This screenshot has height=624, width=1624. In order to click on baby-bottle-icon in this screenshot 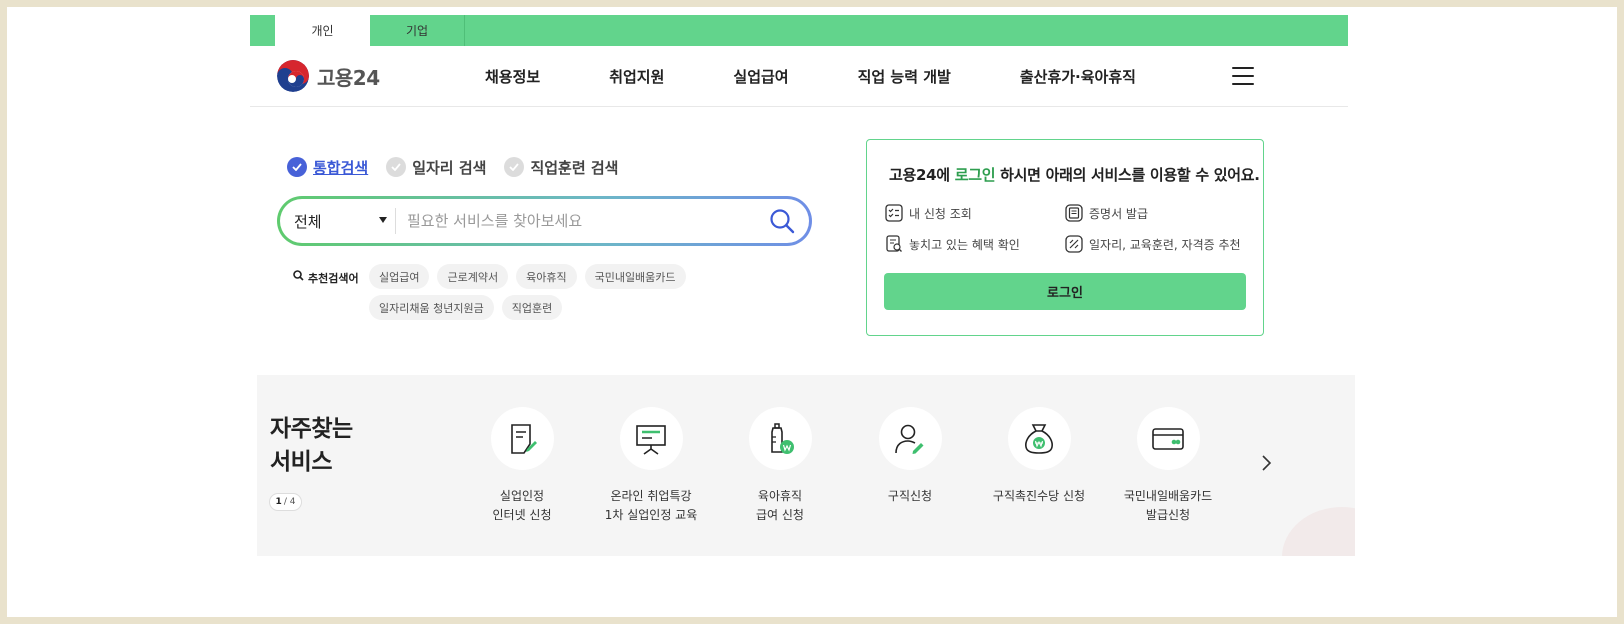, I will do `click(780, 438)`.